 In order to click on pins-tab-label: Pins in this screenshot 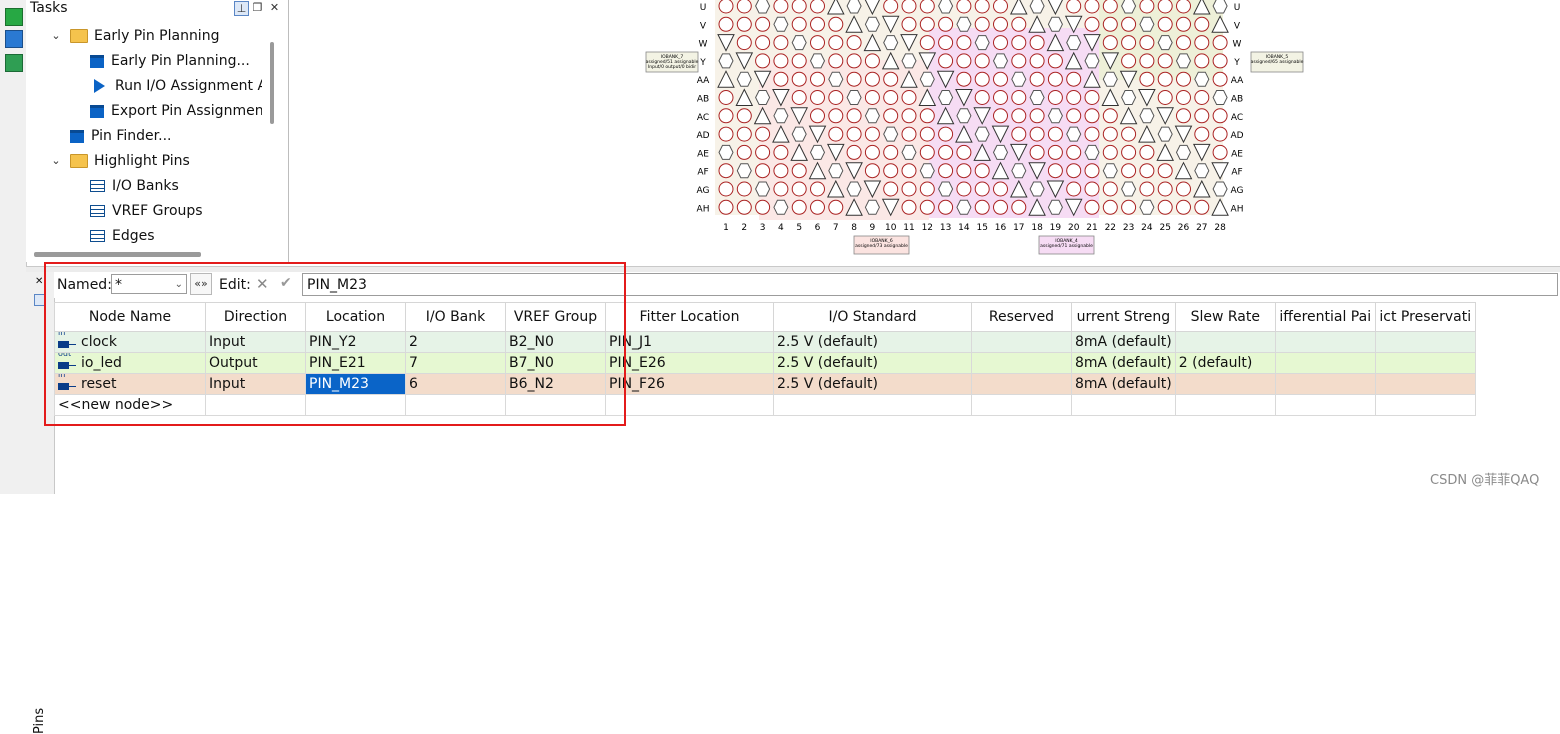, I will do `click(39, 721)`.